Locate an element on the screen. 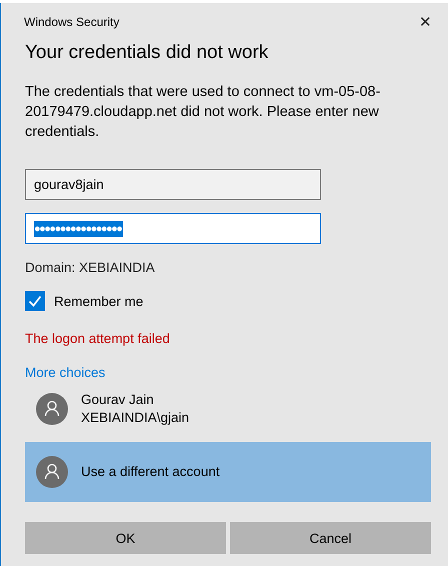 Image resolution: width=448 pixels, height=566 pixels. cancel-button: Cancel is located at coordinates (330, 538).